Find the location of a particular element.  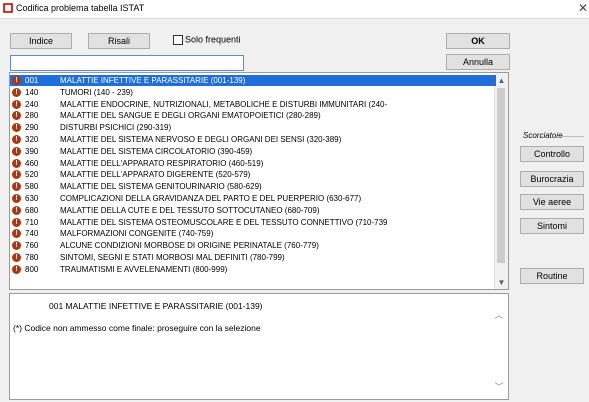

list-item-code: 780 is located at coordinates (32, 257).